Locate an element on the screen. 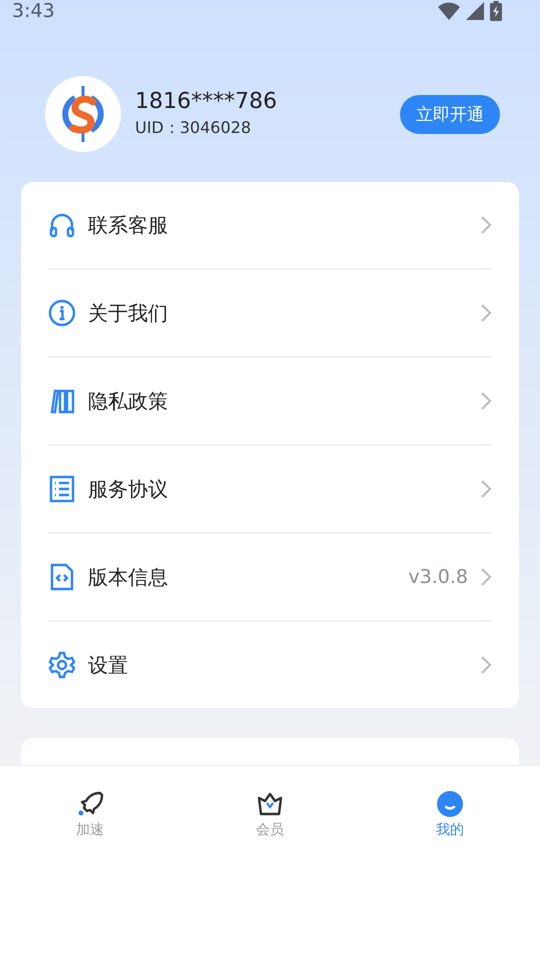 Image resolution: width=540 pixels, height=960 pixels. rocket-icon is located at coordinates (90, 804).